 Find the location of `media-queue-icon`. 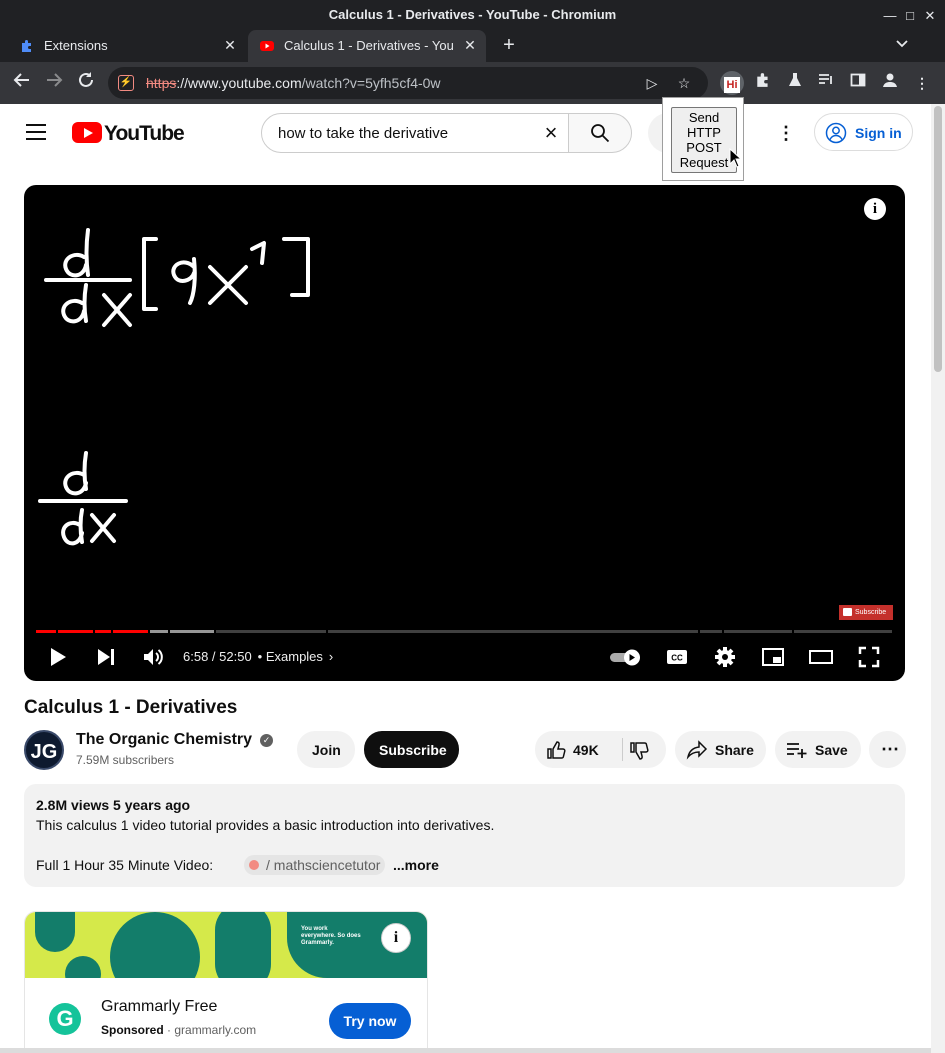

media-queue-icon is located at coordinates (826, 83).